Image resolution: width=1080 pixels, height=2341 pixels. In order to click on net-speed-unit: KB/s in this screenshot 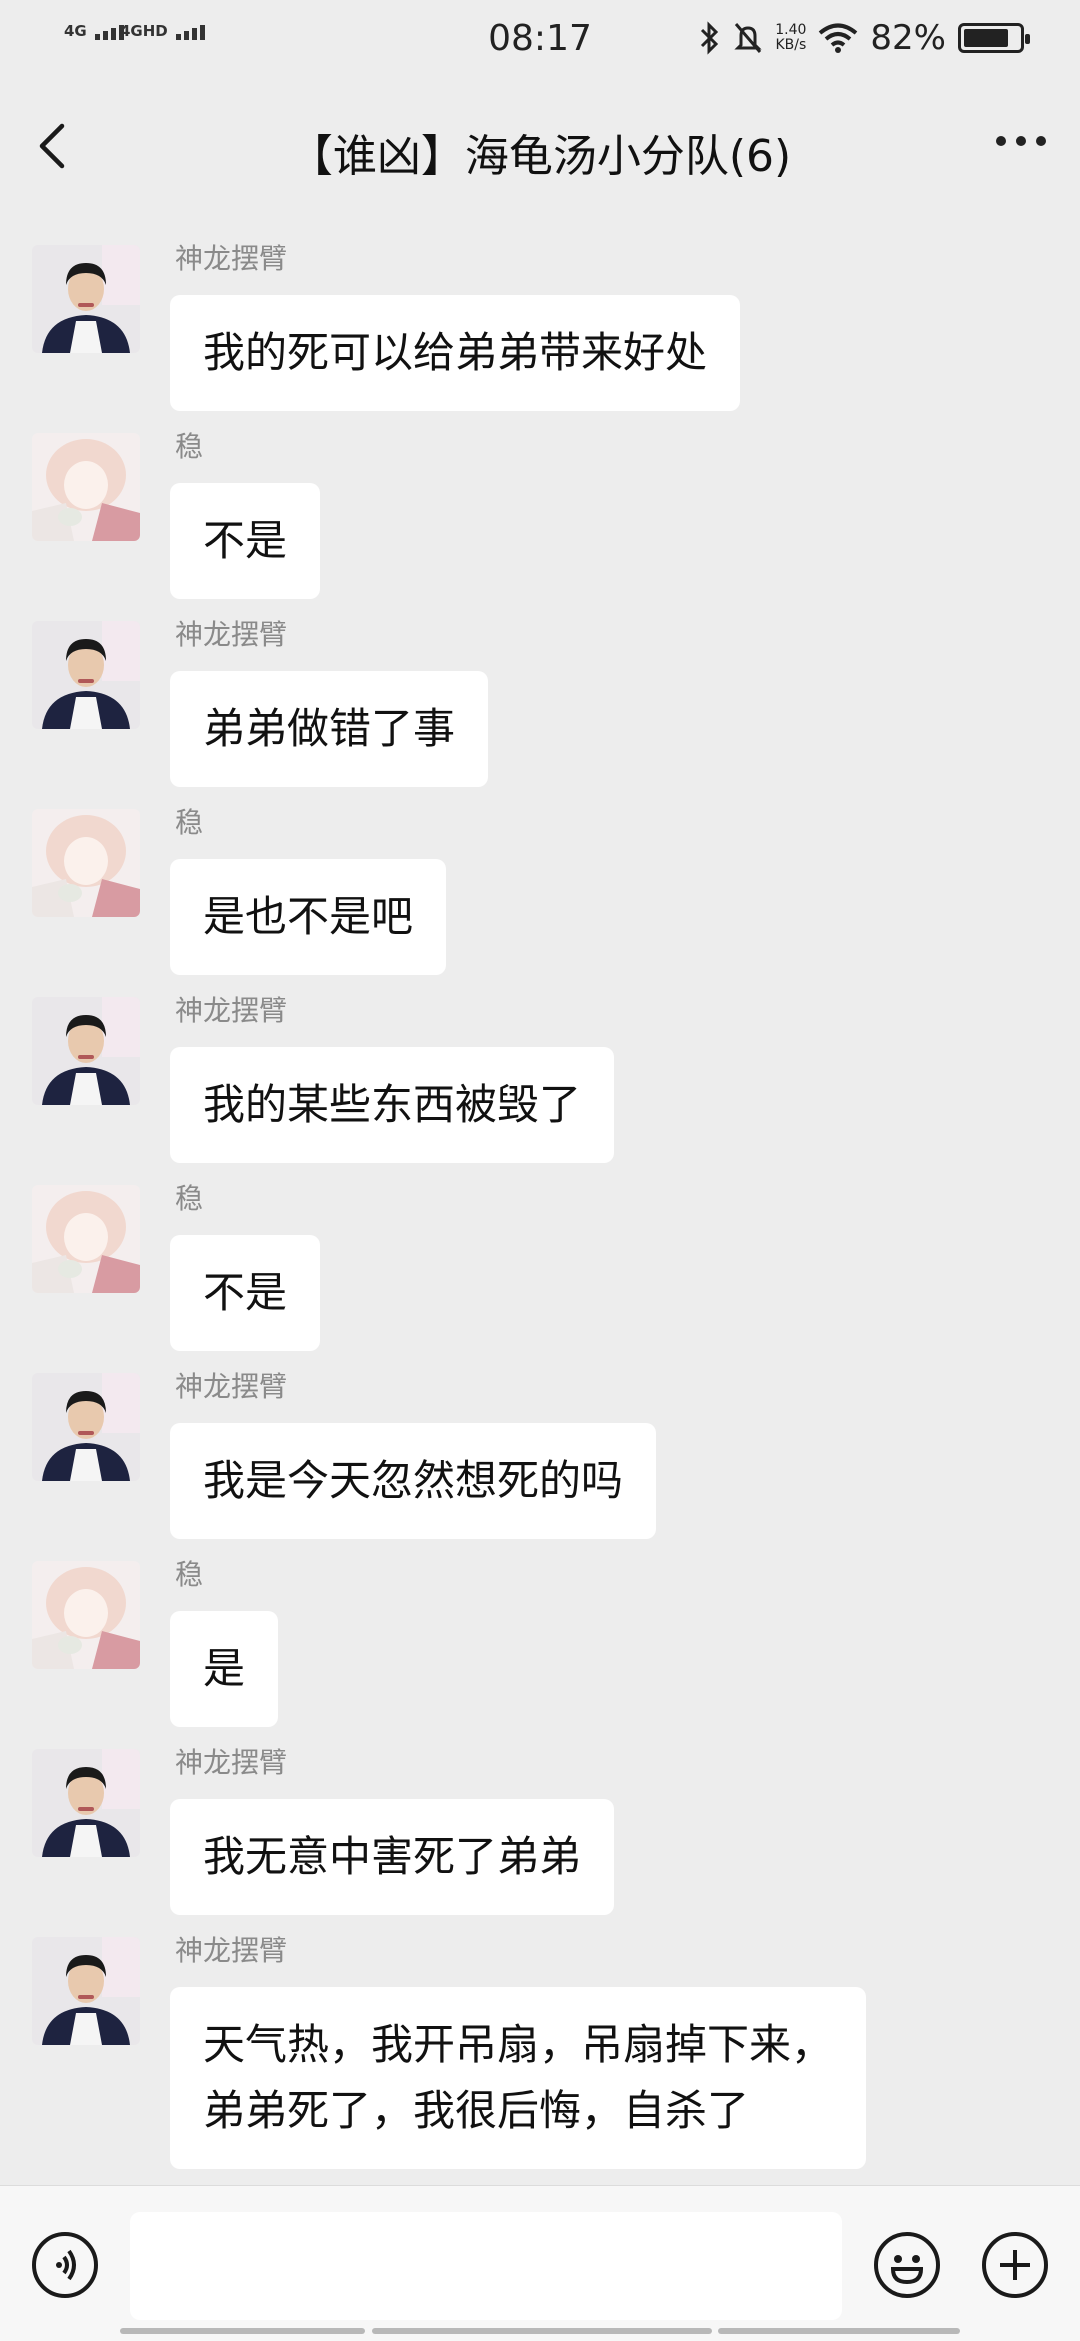, I will do `click(791, 45)`.